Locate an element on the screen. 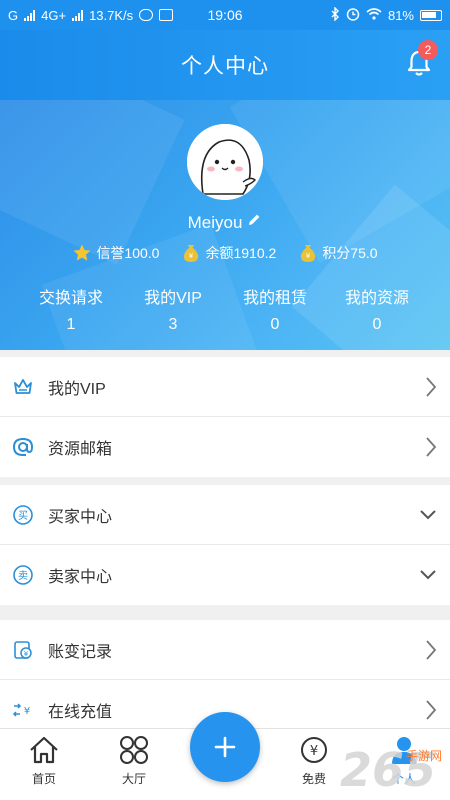  counter-label: 我的VIP is located at coordinates (173, 298).